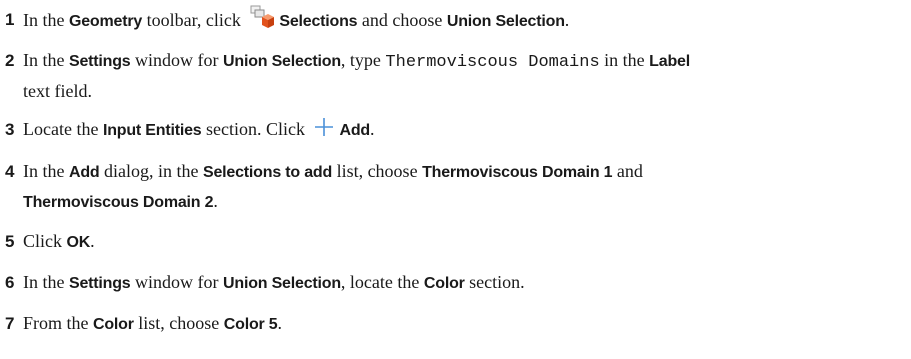 The image size is (911, 359). I want to click on text-run: and choose, so click(402, 20).